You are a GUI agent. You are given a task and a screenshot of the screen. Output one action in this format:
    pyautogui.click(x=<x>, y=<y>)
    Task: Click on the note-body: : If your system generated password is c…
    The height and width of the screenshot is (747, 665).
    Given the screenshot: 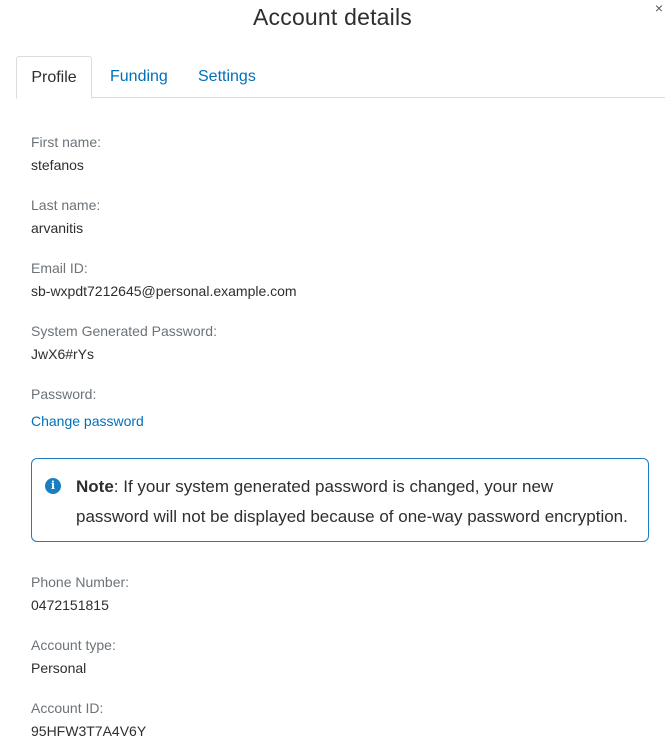 What is the action you would take?
    pyautogui.click(x=352, y=501)
    